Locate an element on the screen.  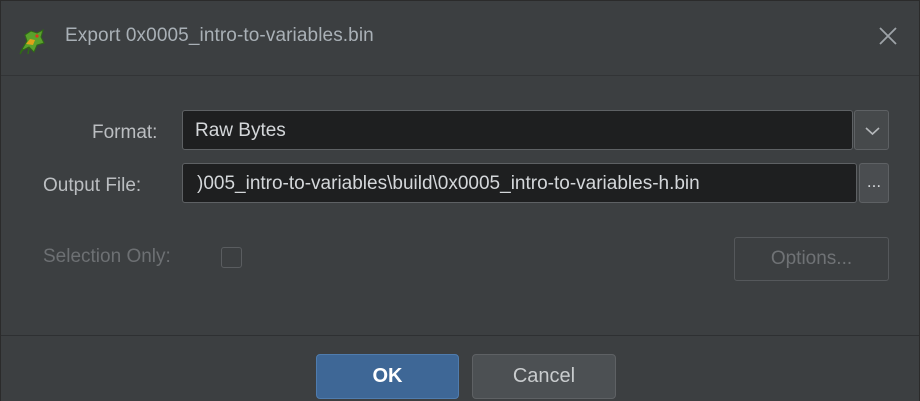
format-select: Raw Bytes is located at coordinates (517, 130).